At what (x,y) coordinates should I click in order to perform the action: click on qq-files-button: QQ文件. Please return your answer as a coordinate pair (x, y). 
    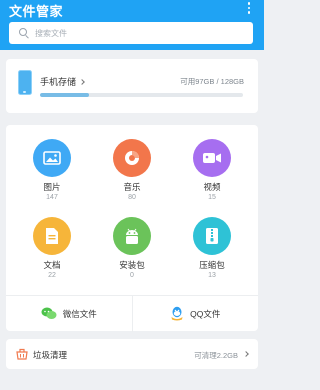
    Looking at the image, I should click on (196, 313).